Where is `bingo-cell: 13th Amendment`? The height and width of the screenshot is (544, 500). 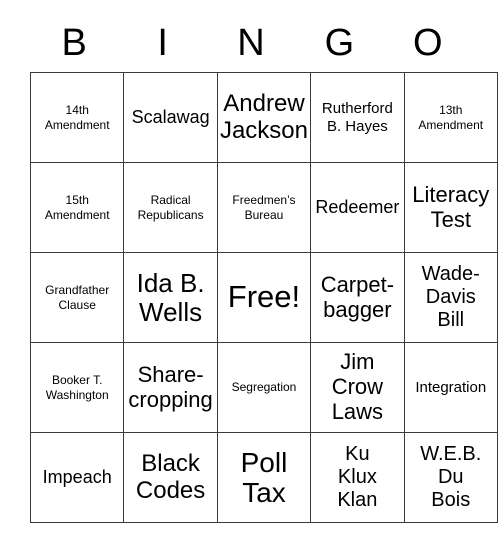 bingo-cell: 13th Amendment is located at coordinates (450, 117).